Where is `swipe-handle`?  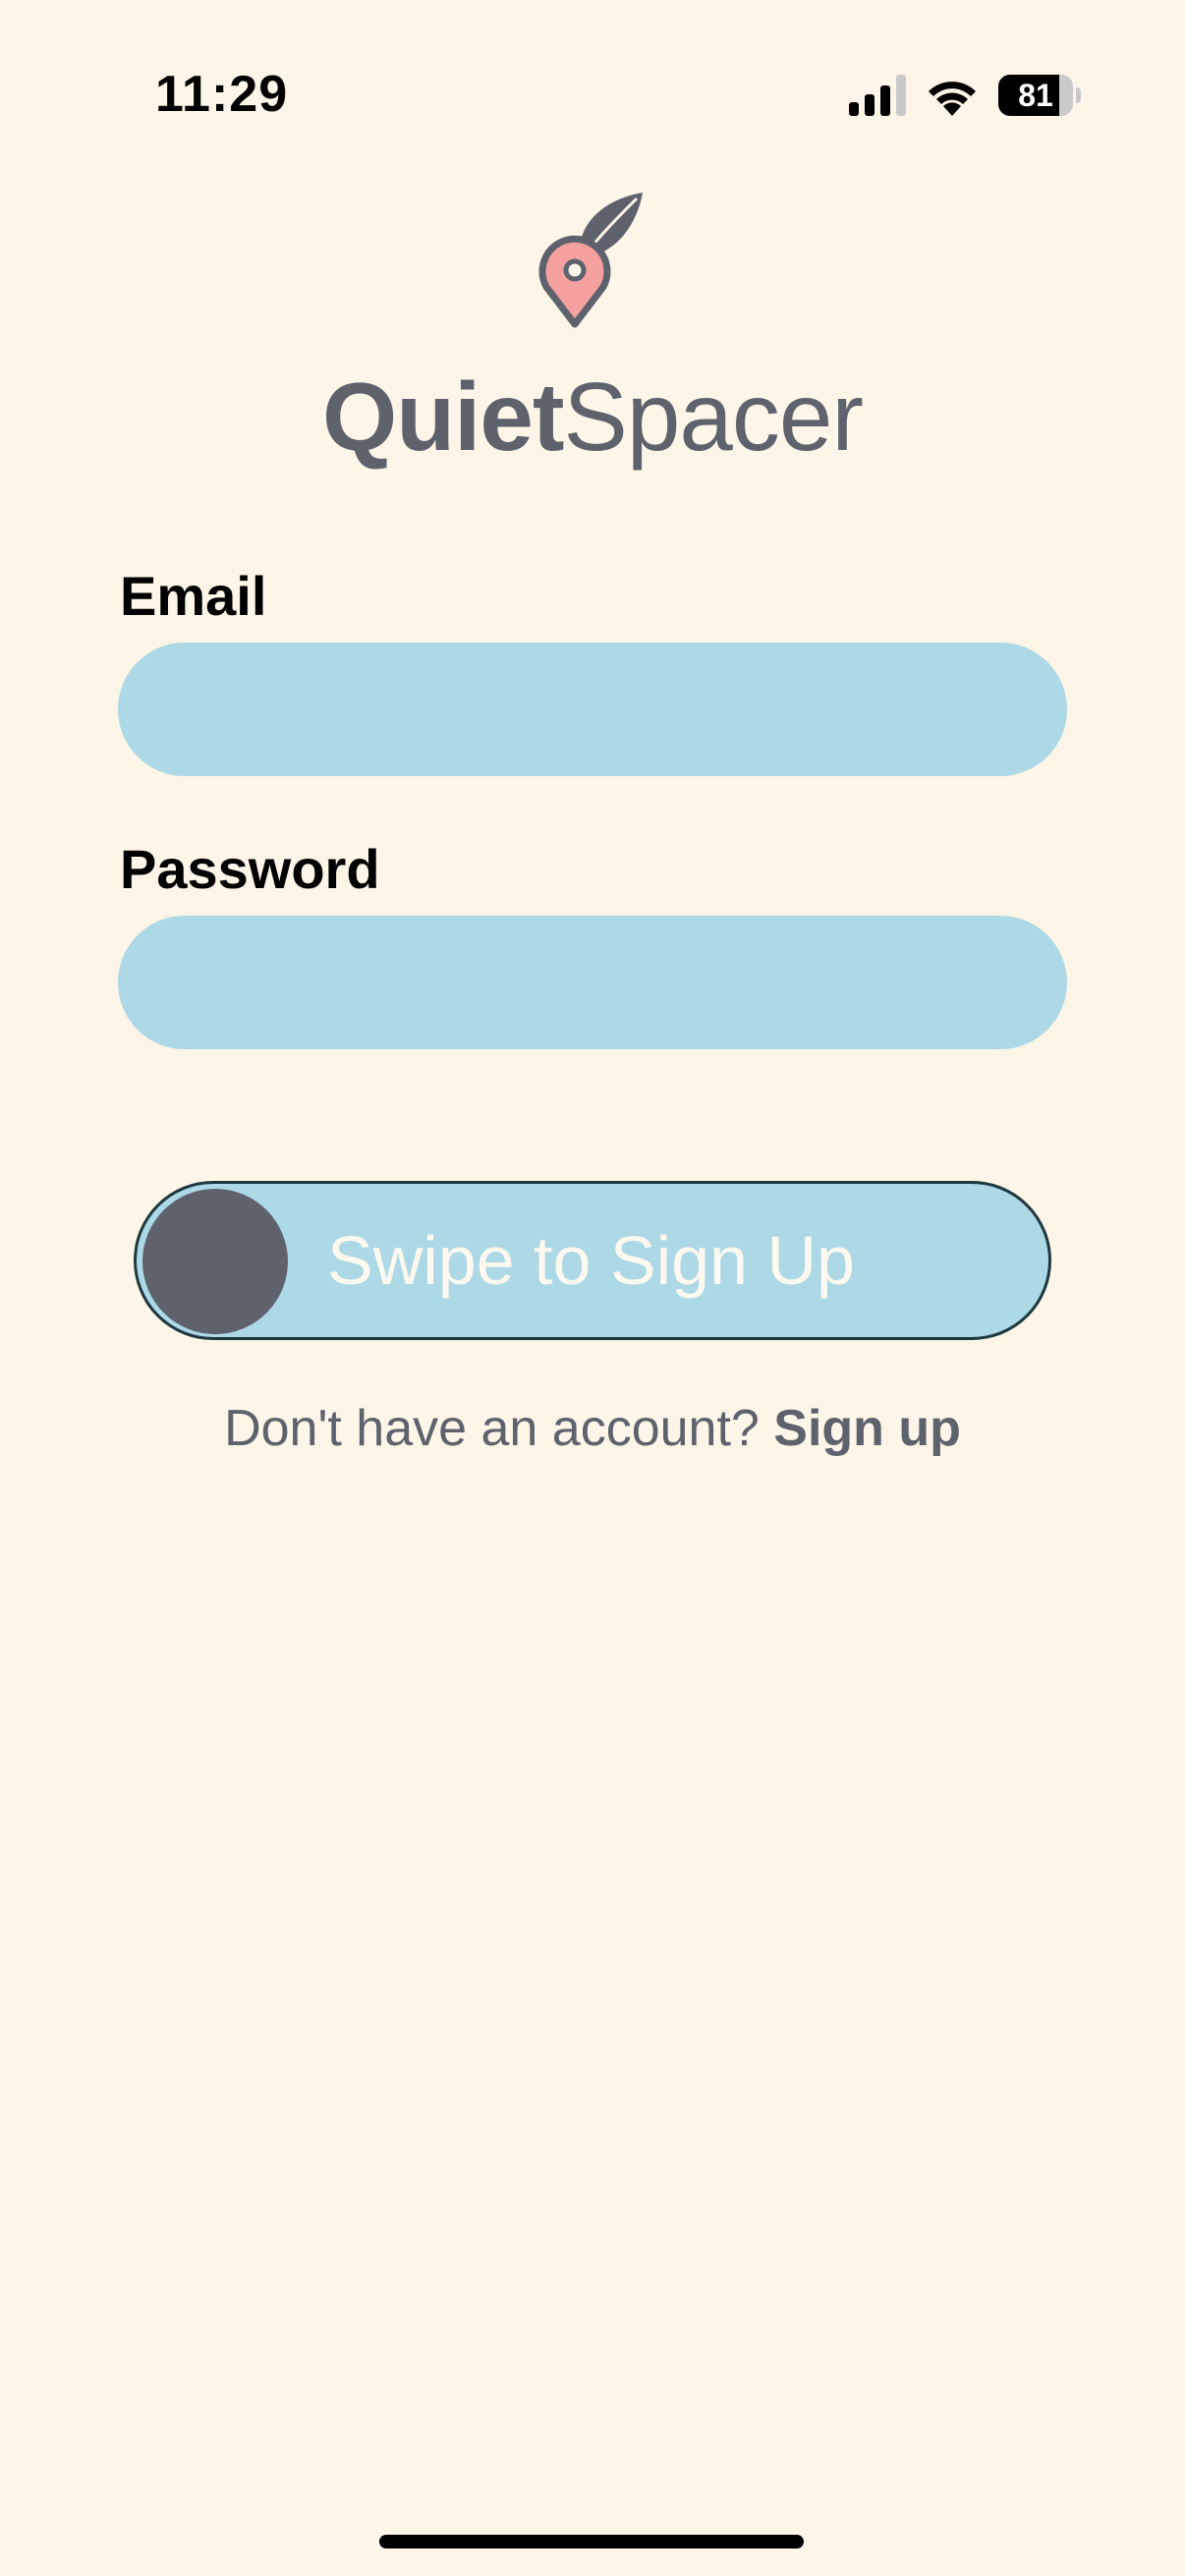 swipe-handle is located at coordinates (215, 1261).